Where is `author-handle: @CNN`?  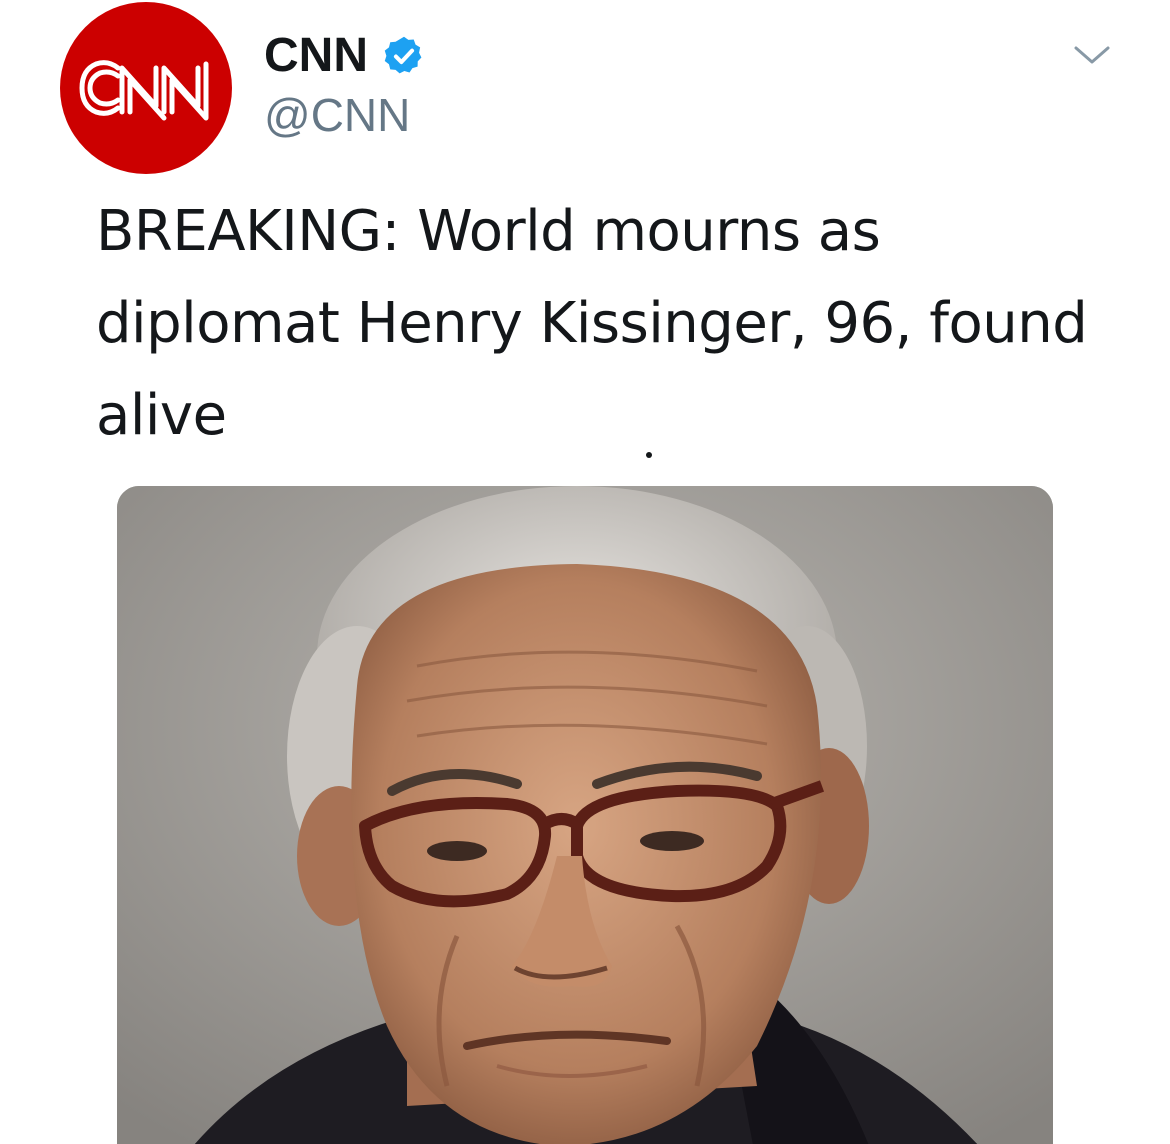 author-handle: @CNN is located at coordinates (337, 115).